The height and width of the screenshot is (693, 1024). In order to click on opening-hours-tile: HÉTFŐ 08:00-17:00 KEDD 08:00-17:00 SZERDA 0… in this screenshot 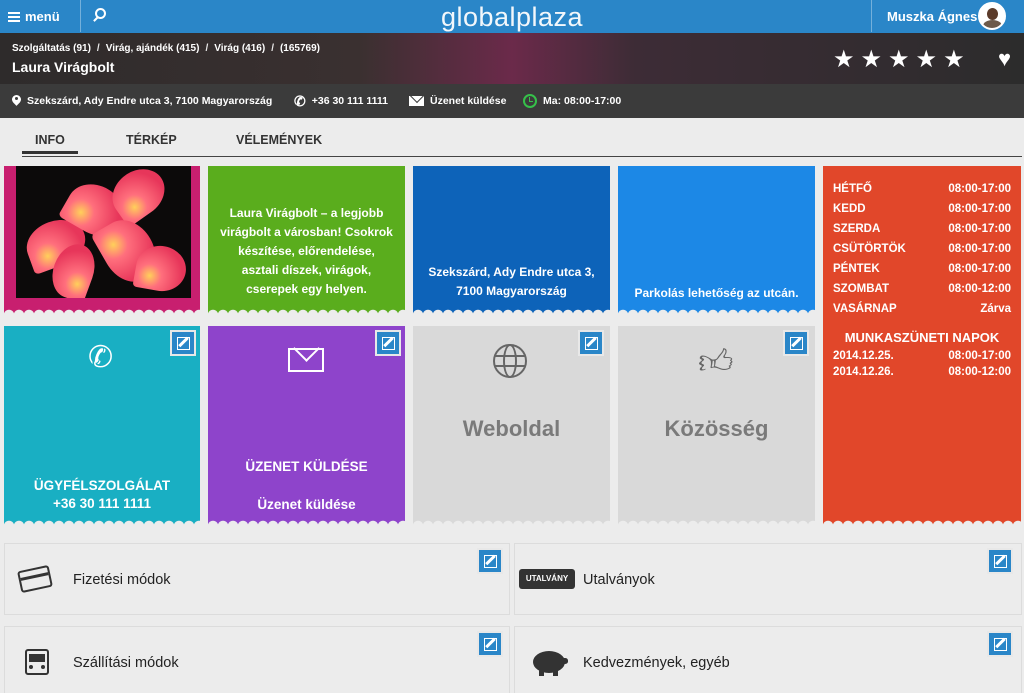, I will do `click(922, 345)`.